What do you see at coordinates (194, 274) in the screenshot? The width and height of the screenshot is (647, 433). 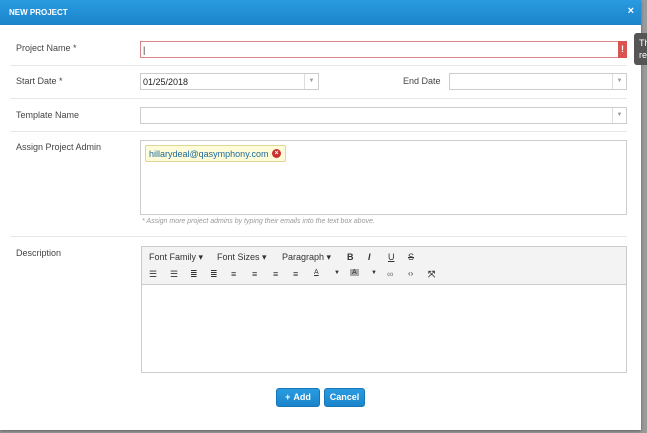 I see `outdent-icon: ≣` at bounding box center [194, 274].